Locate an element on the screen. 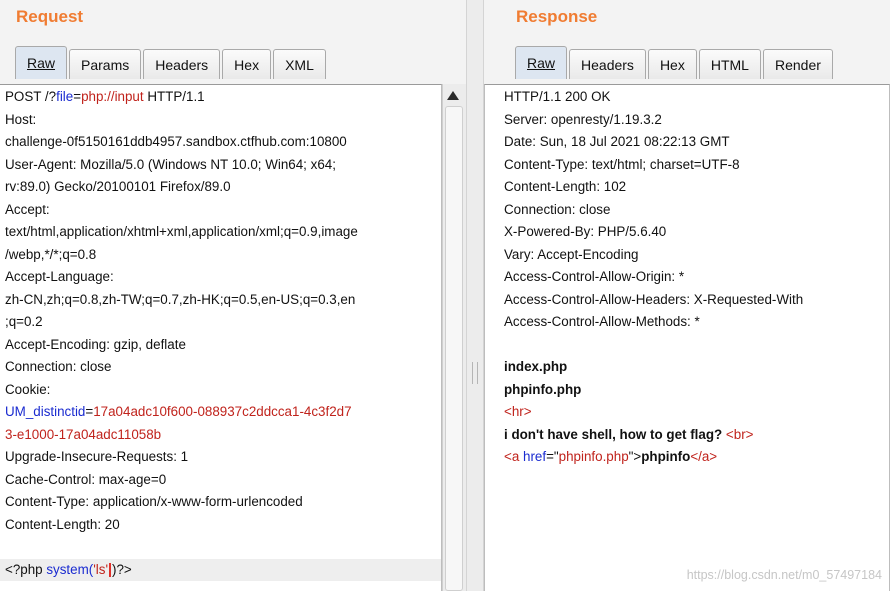  request-tab-params: Params is located at coordinates (105, 64).